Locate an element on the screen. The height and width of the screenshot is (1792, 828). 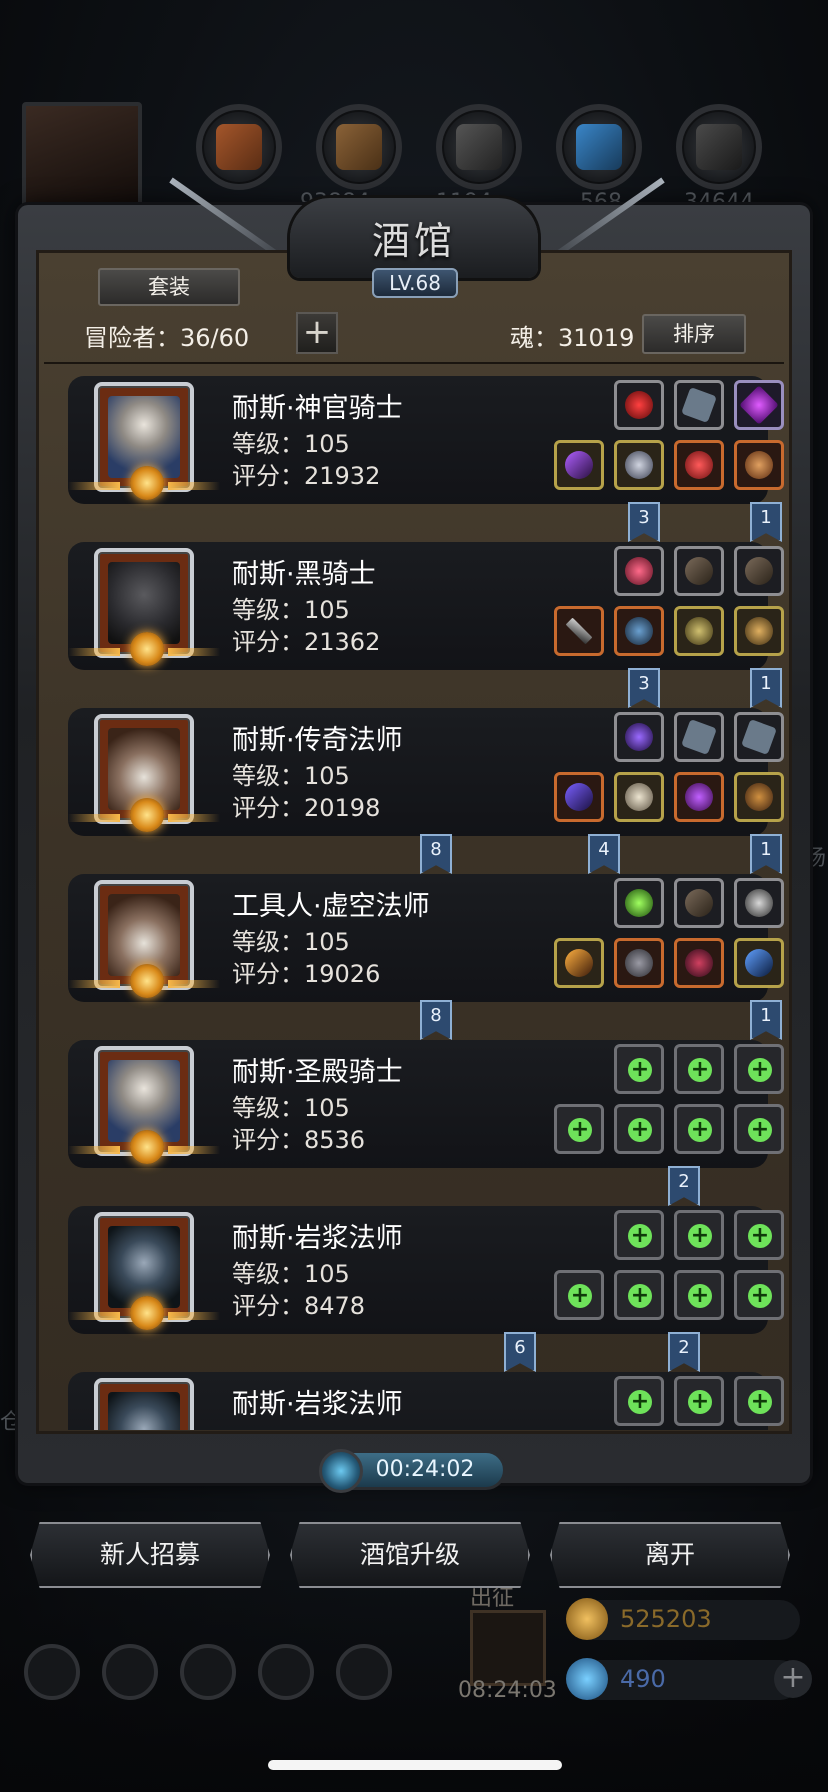
mail-icon is located at coordinates (286, 1672).